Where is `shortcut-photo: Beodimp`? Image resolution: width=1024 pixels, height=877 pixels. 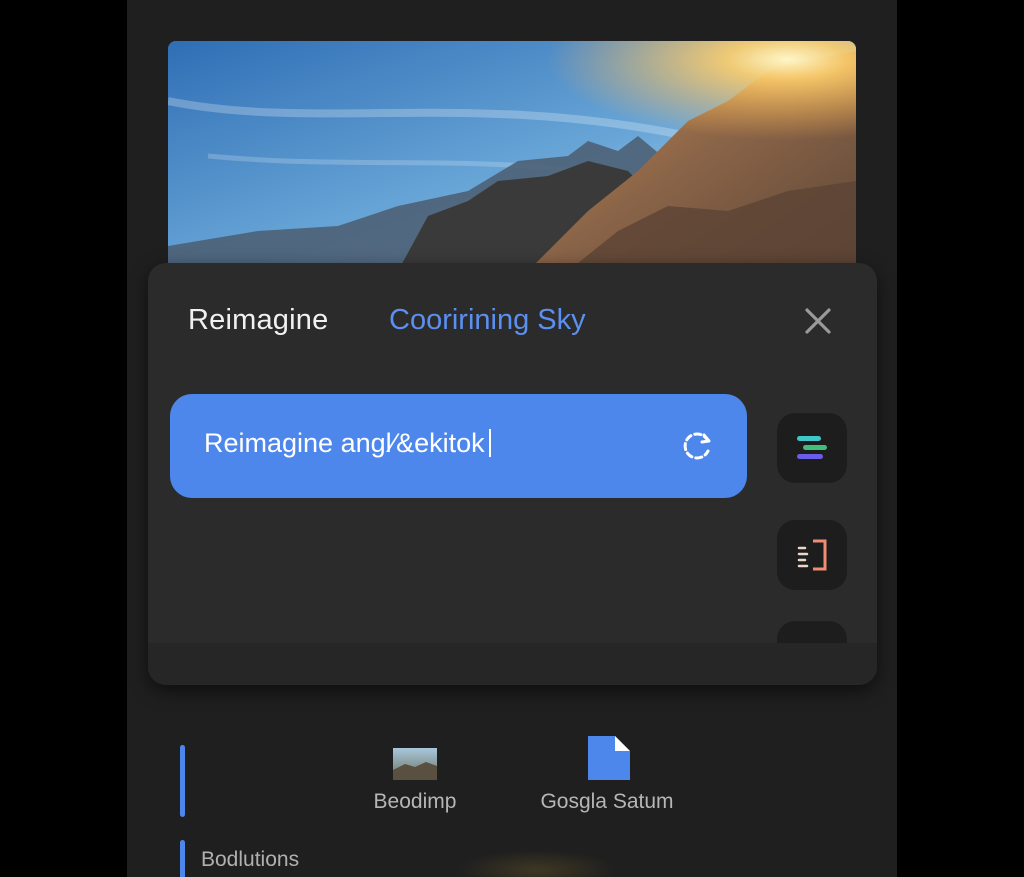
shortcut-photo: Beodimp is located at coordinates (415, 767).